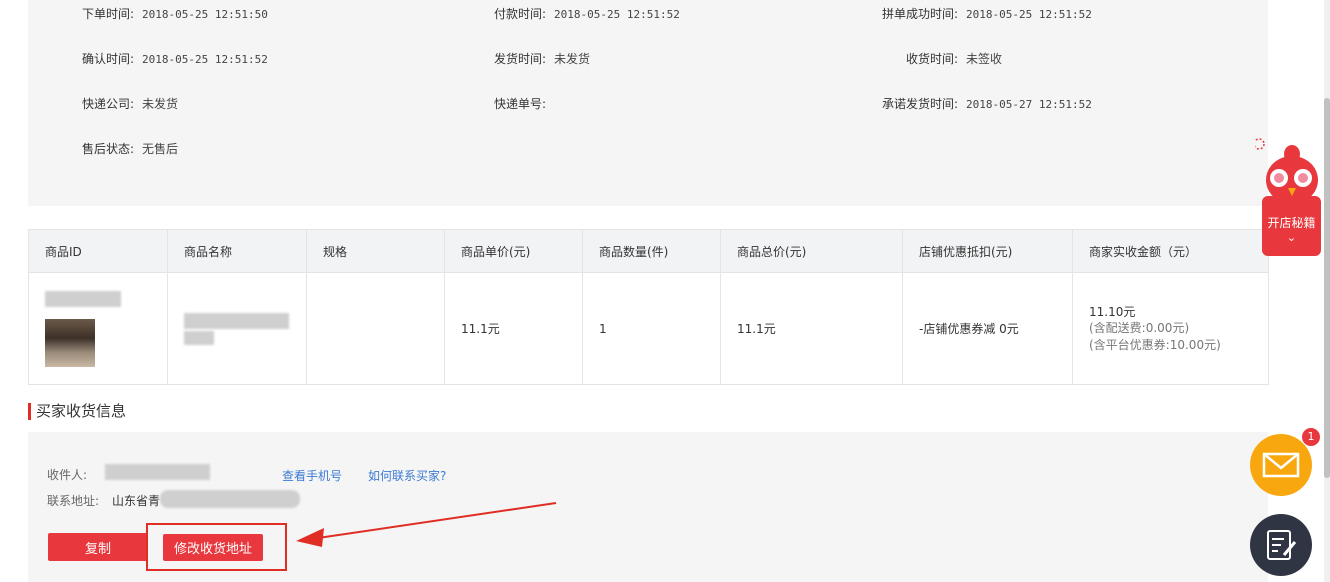 This screenshot has width=1330, height=582. What do you see at coordinates (70, 342) in the screenshot?
I see `goods-thumbnail` at bounding box center [70, 342].